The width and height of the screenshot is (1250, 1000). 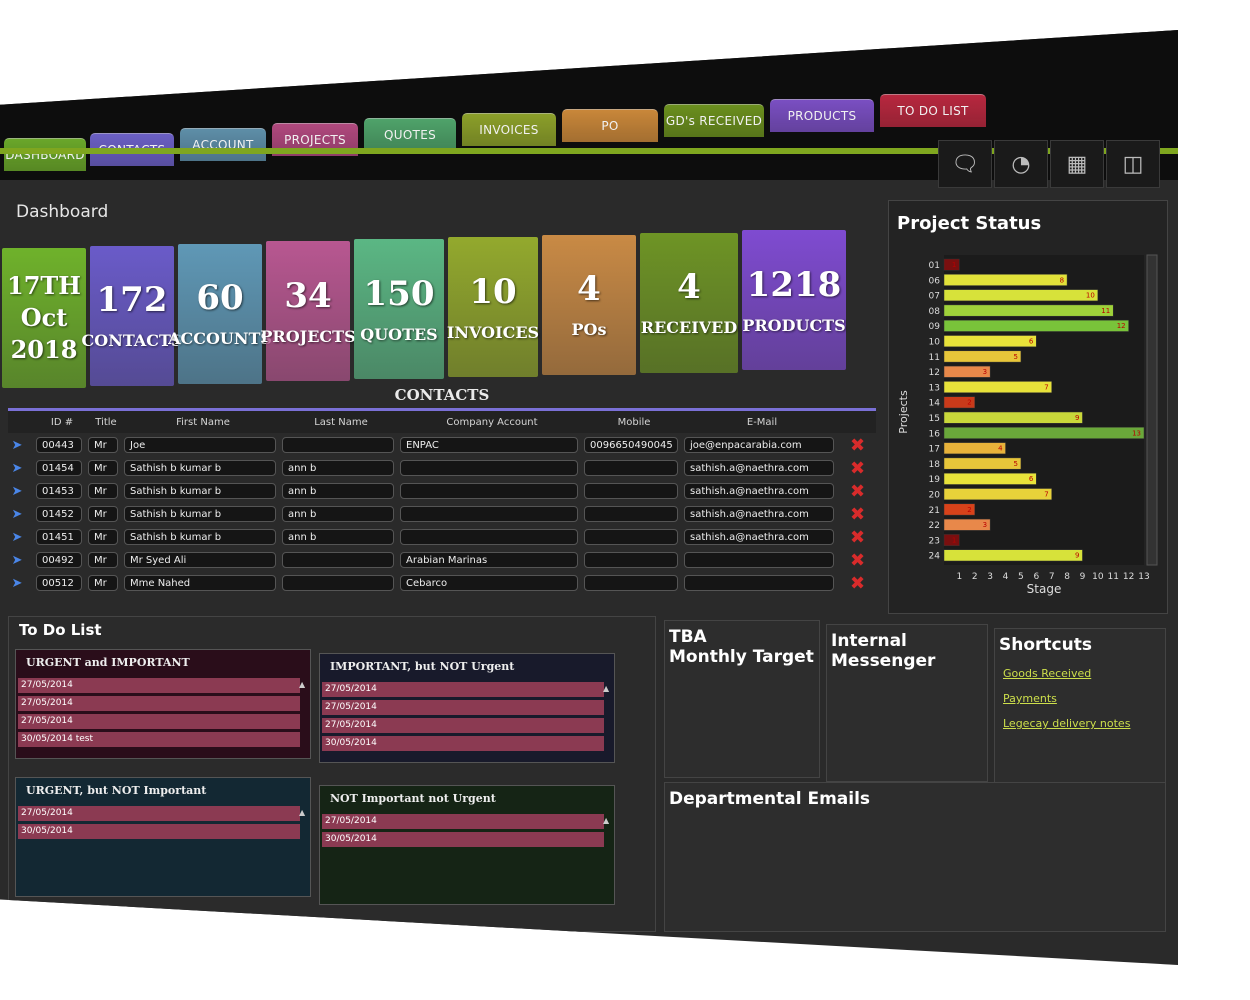 What do you see at coordinates (610, 125) in the screenshot?
I see `tab-po: PO` at bounding box center [610, 125].